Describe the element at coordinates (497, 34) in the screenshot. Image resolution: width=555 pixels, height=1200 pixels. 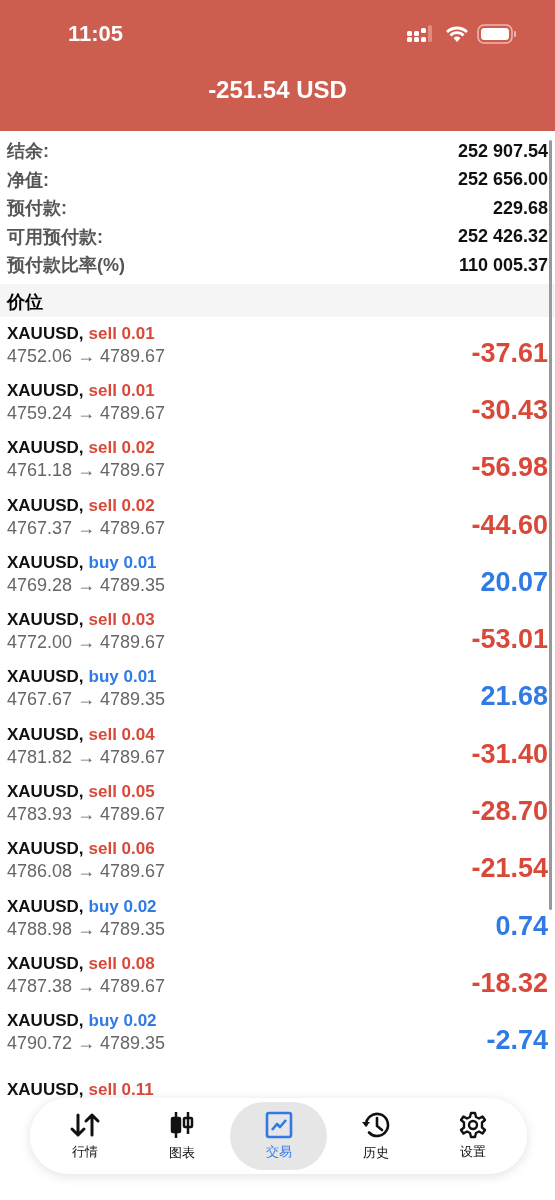
I see `battery-icon` at that location.